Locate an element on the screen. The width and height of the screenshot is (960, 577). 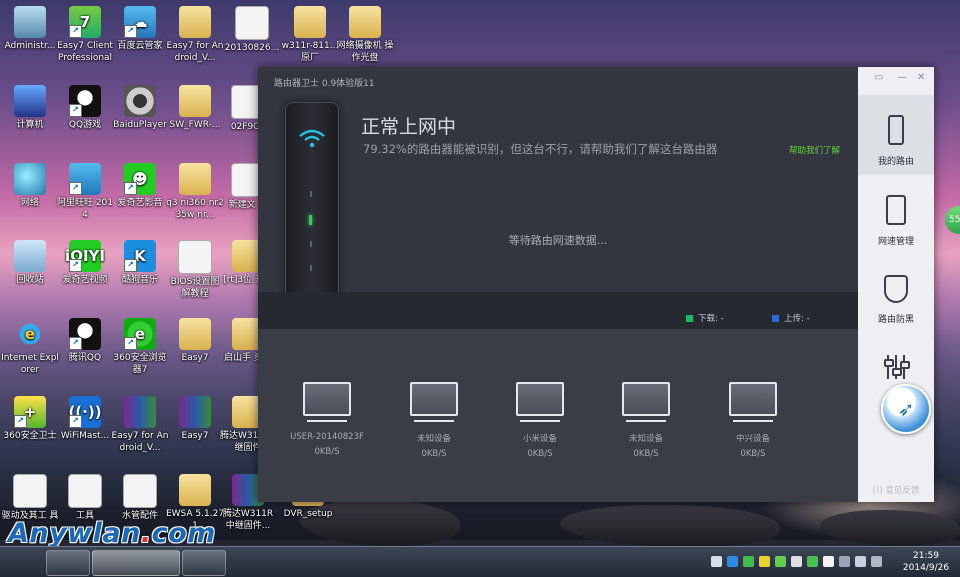
desktop-icon-kugou: K ↗ 酷狗音乐 is located at coordinates (140, 263).